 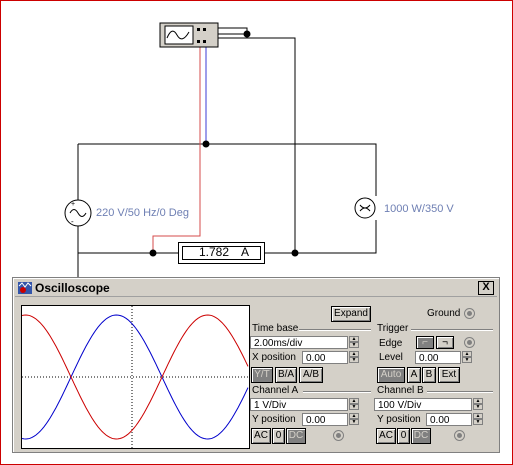 What do you see at coordinates (299, 404) in the screenshot?
I see `channel-a-scale-field: 1 V/Div` at bounding box center [299, 404].